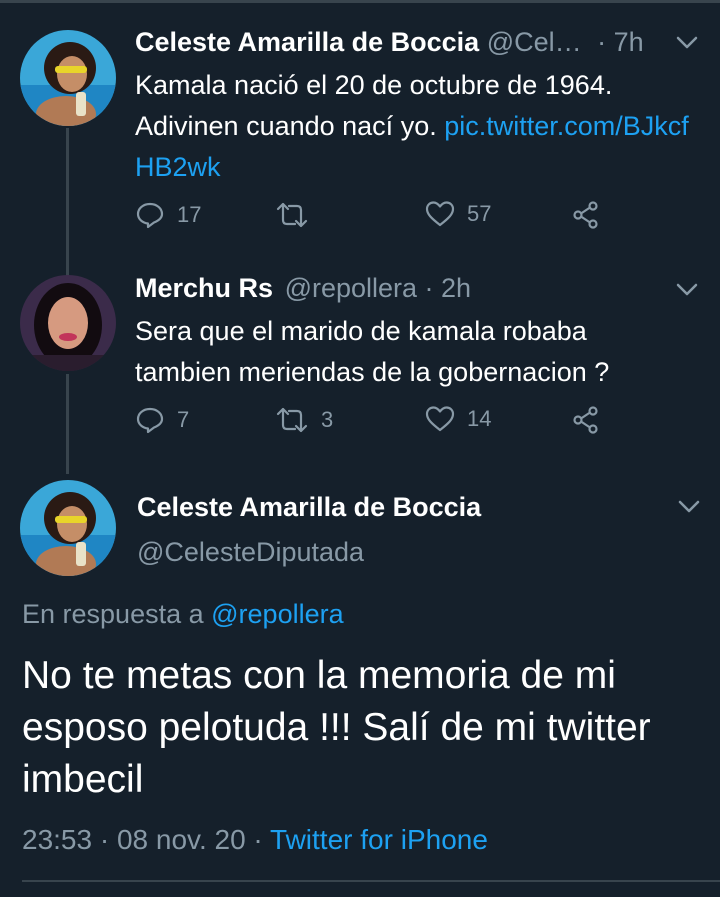  What do you see at coordinates (448, 288) in the screenshot?
I see `tweet-time: · 2h` at bounding box center [448, 288].